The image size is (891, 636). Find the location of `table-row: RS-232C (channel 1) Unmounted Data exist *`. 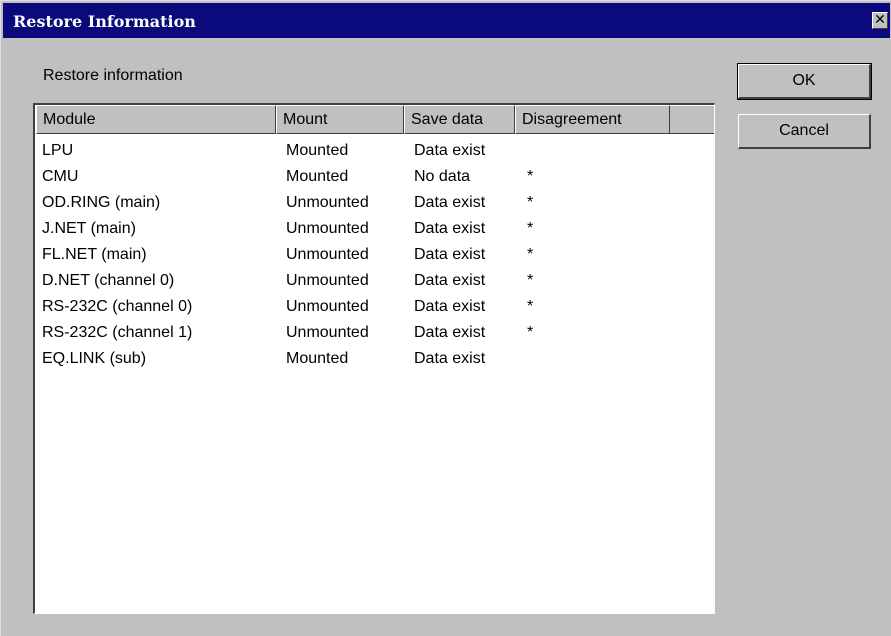

table-row: RS-232C (channel 1) Unmounted Data exist * is located at coordinates (374, 335).